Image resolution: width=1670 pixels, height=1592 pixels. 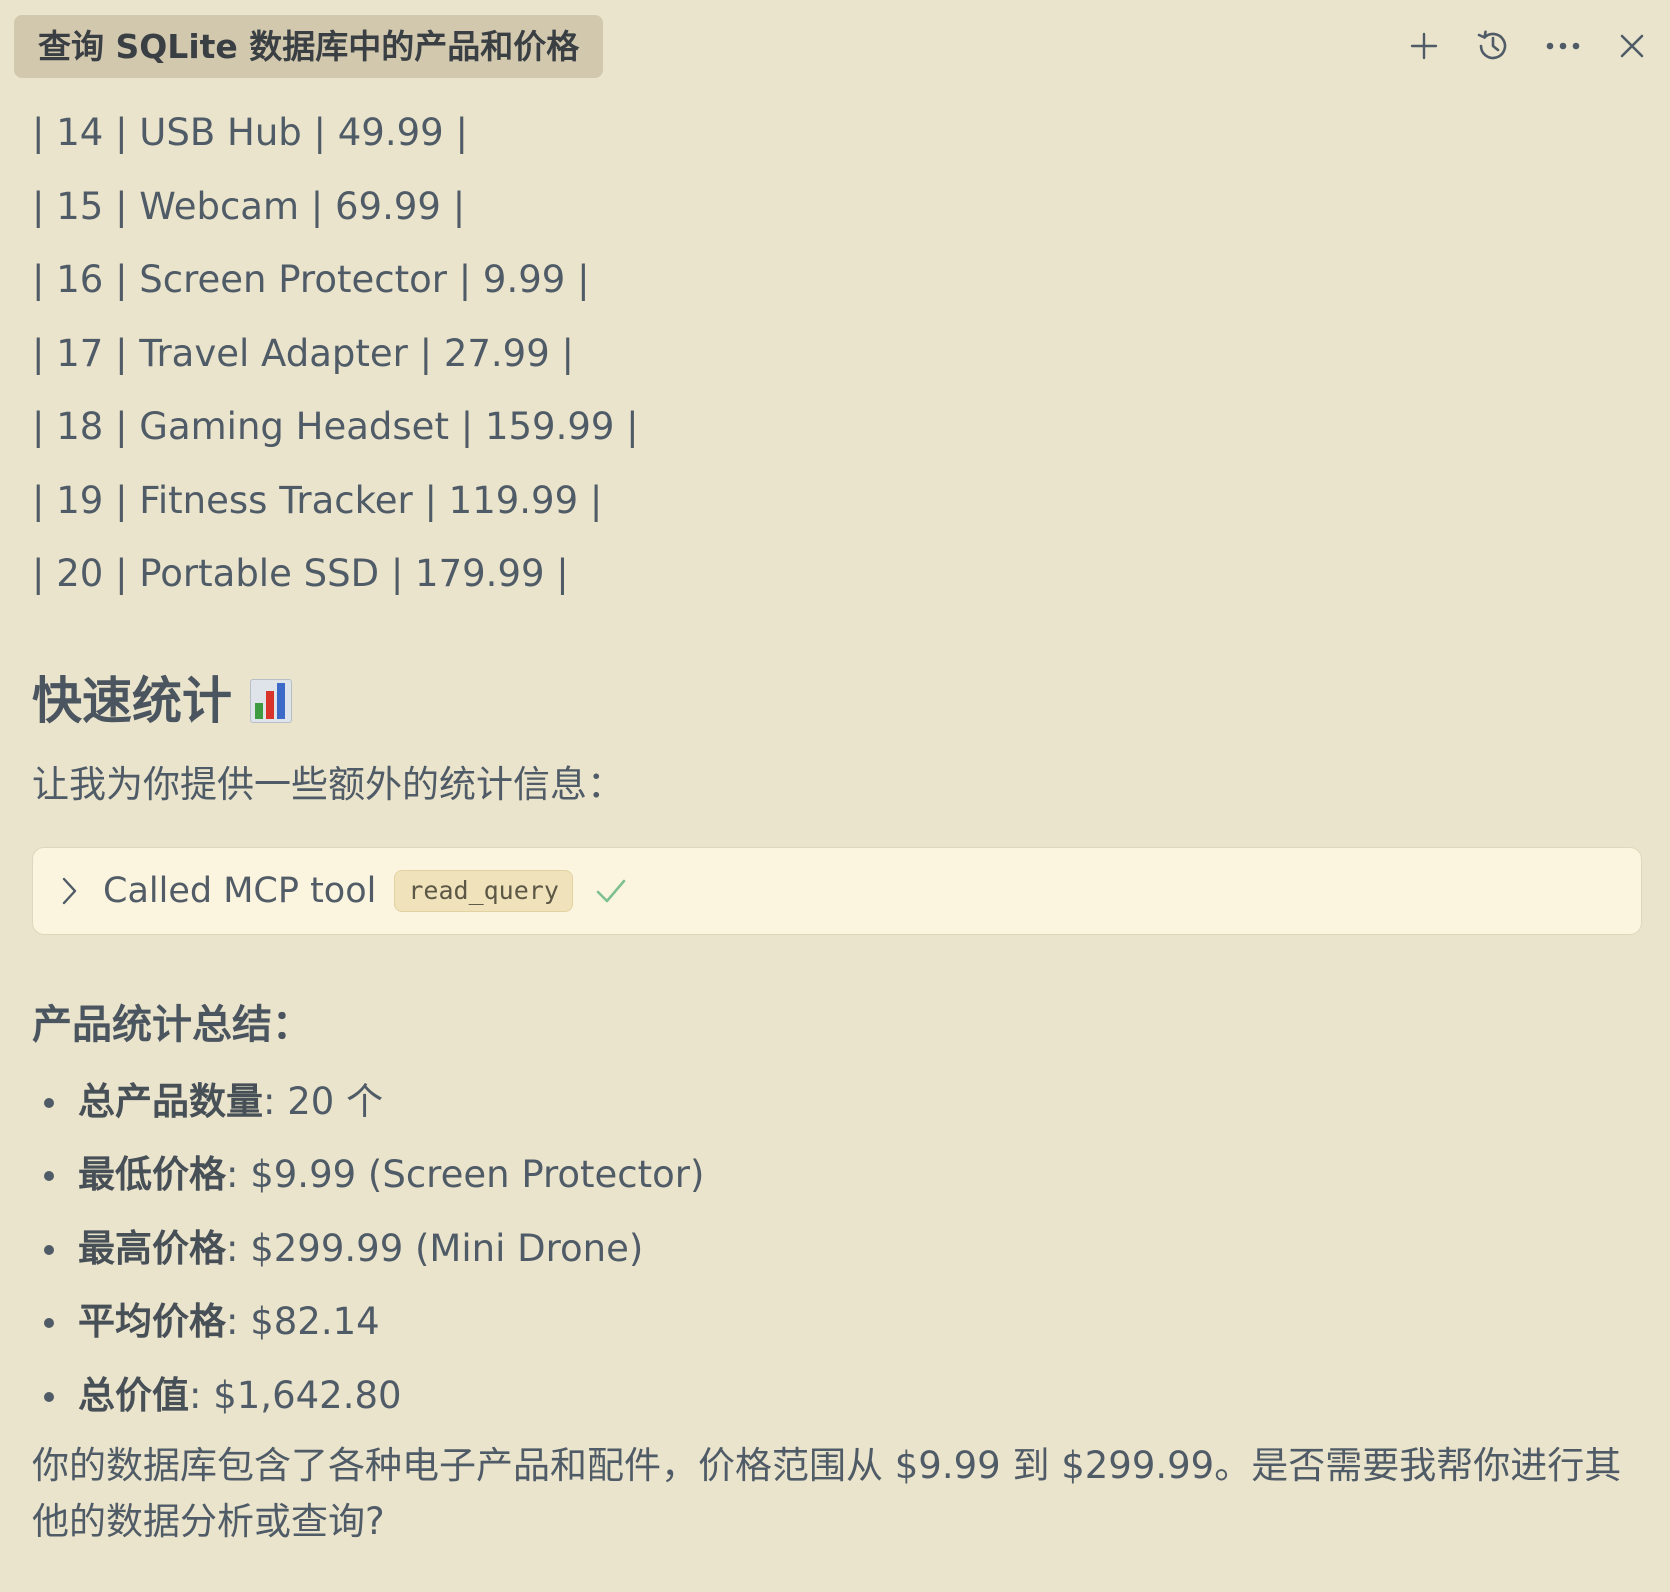 What do you see at coordinates (1632, 46) in the screenshot?
I see `close-icon` at bounding box center [1632, 46].